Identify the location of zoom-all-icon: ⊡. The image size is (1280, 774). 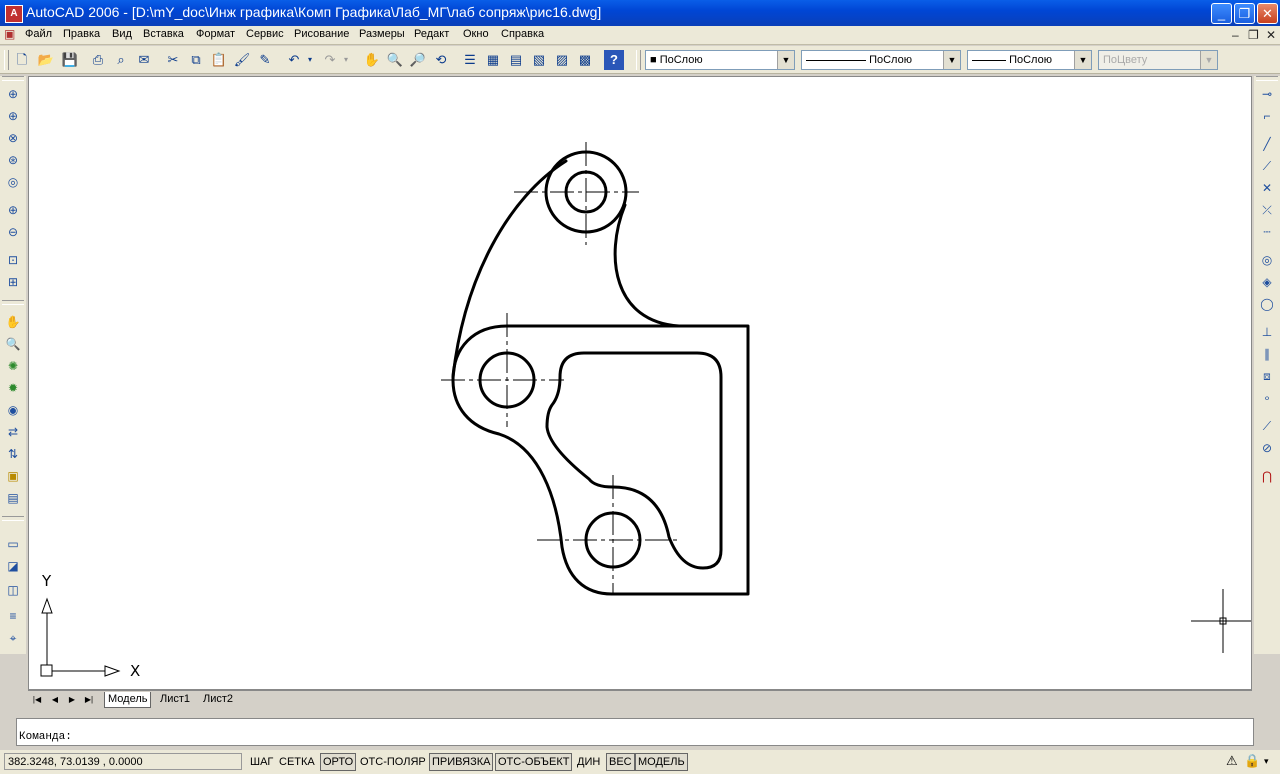
(13, 260).